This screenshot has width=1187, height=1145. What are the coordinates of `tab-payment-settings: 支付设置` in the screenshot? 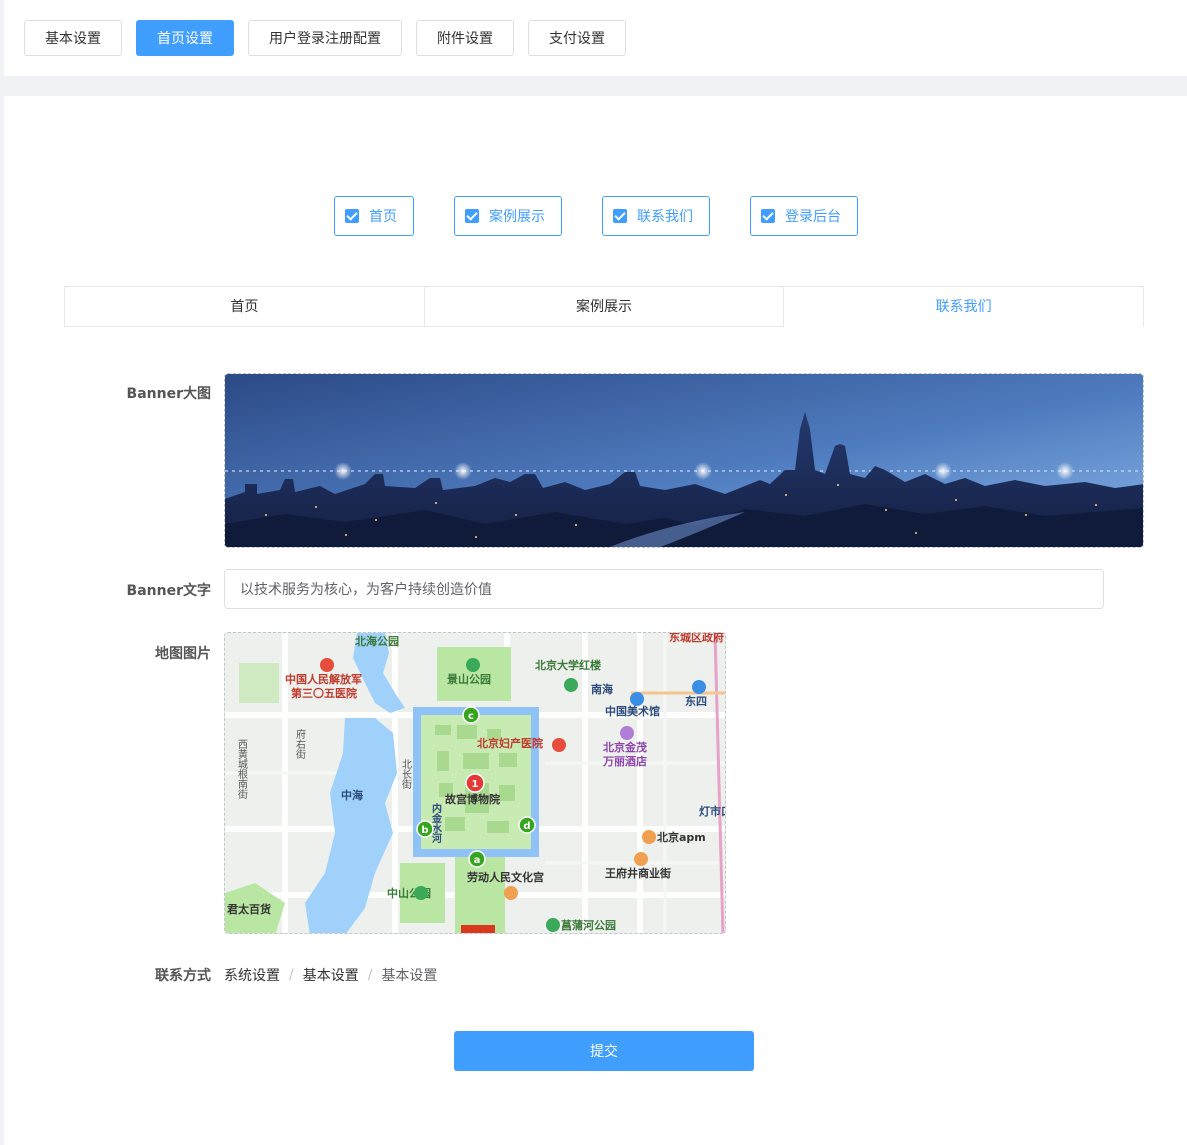 It's located at (577, 38).